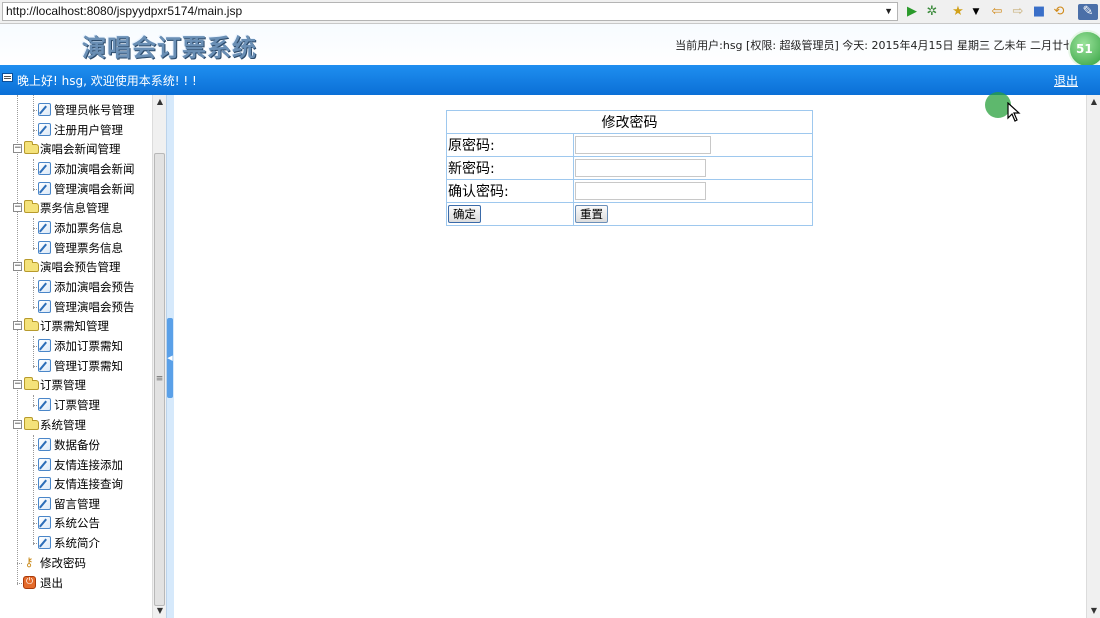  Describe the element at coordinates (640, 168) in the screenshot. I see `new-password-input` at that location.